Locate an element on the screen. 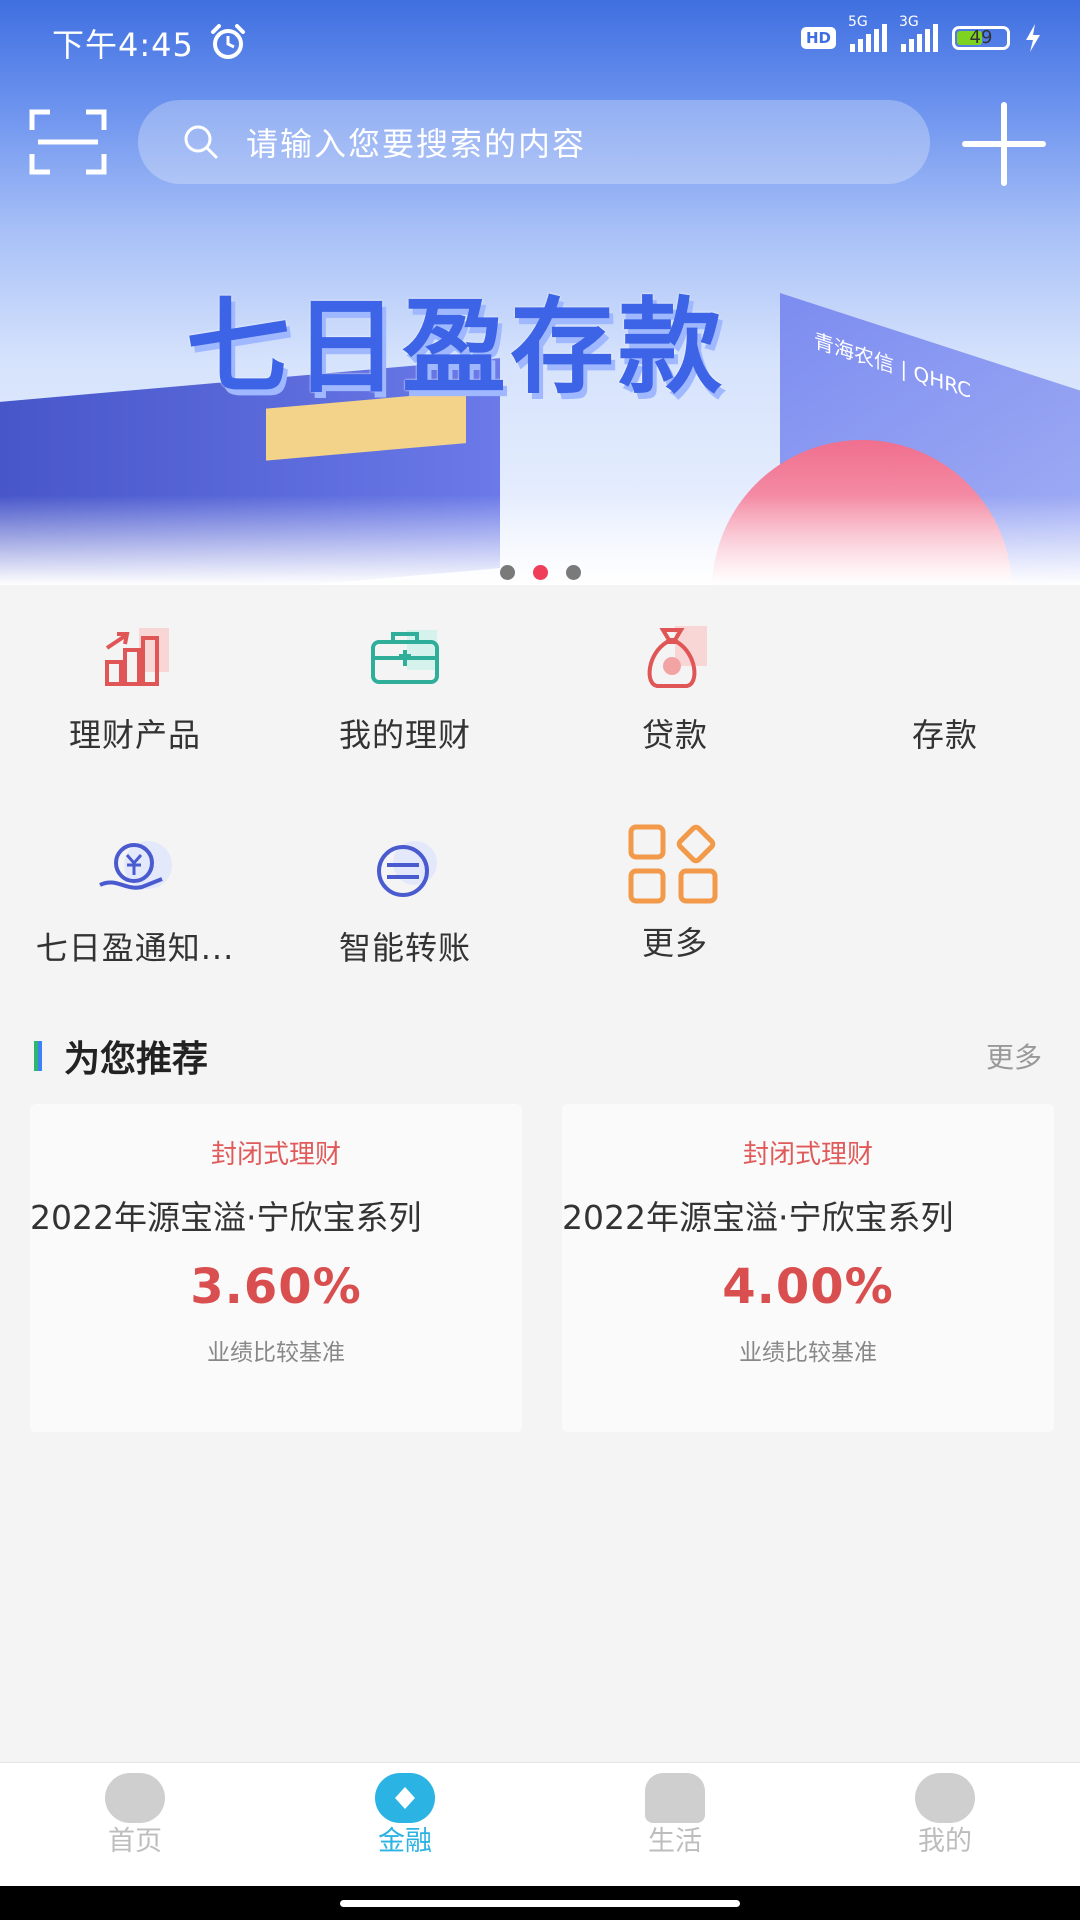 Image resolution: width=1080 pixels, height=1920 pixels. shortcut-label: 理财产品 is located at coordinates (134, 735).